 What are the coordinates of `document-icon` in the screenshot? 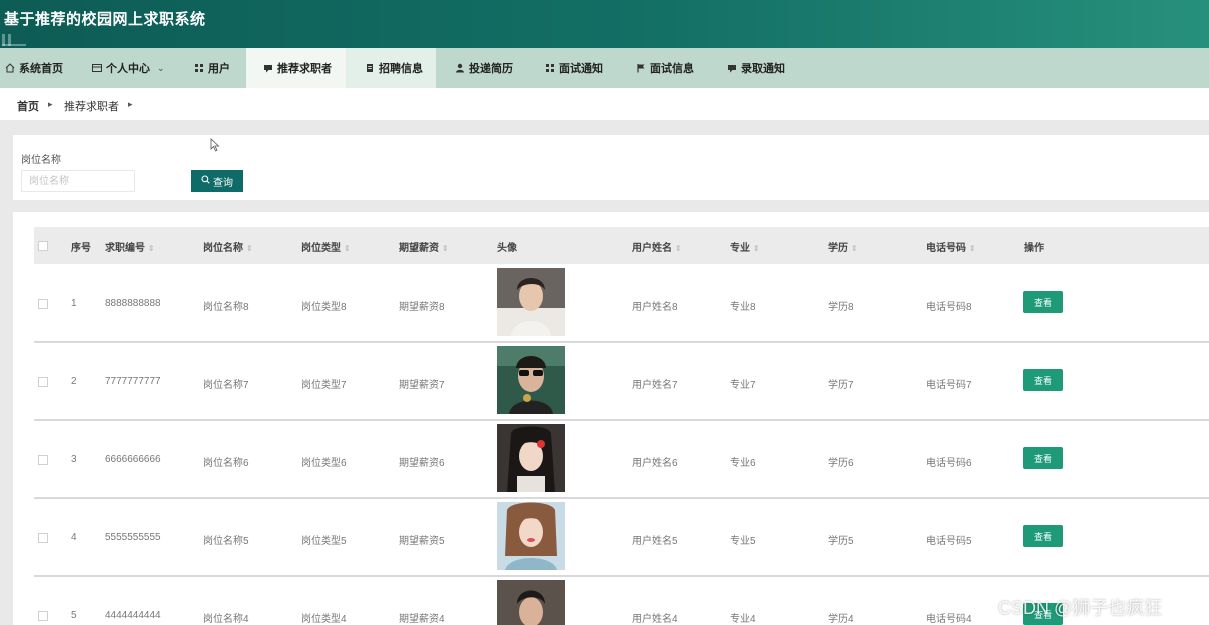 It's located at (370, 68).